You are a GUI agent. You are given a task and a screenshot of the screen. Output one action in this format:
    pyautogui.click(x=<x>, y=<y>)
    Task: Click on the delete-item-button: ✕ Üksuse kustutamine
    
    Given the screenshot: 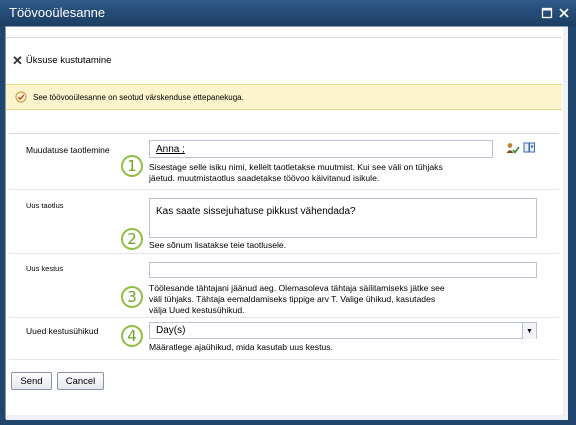 What is the action you would take?
    pyautogui.click(x=61, y=60)
    